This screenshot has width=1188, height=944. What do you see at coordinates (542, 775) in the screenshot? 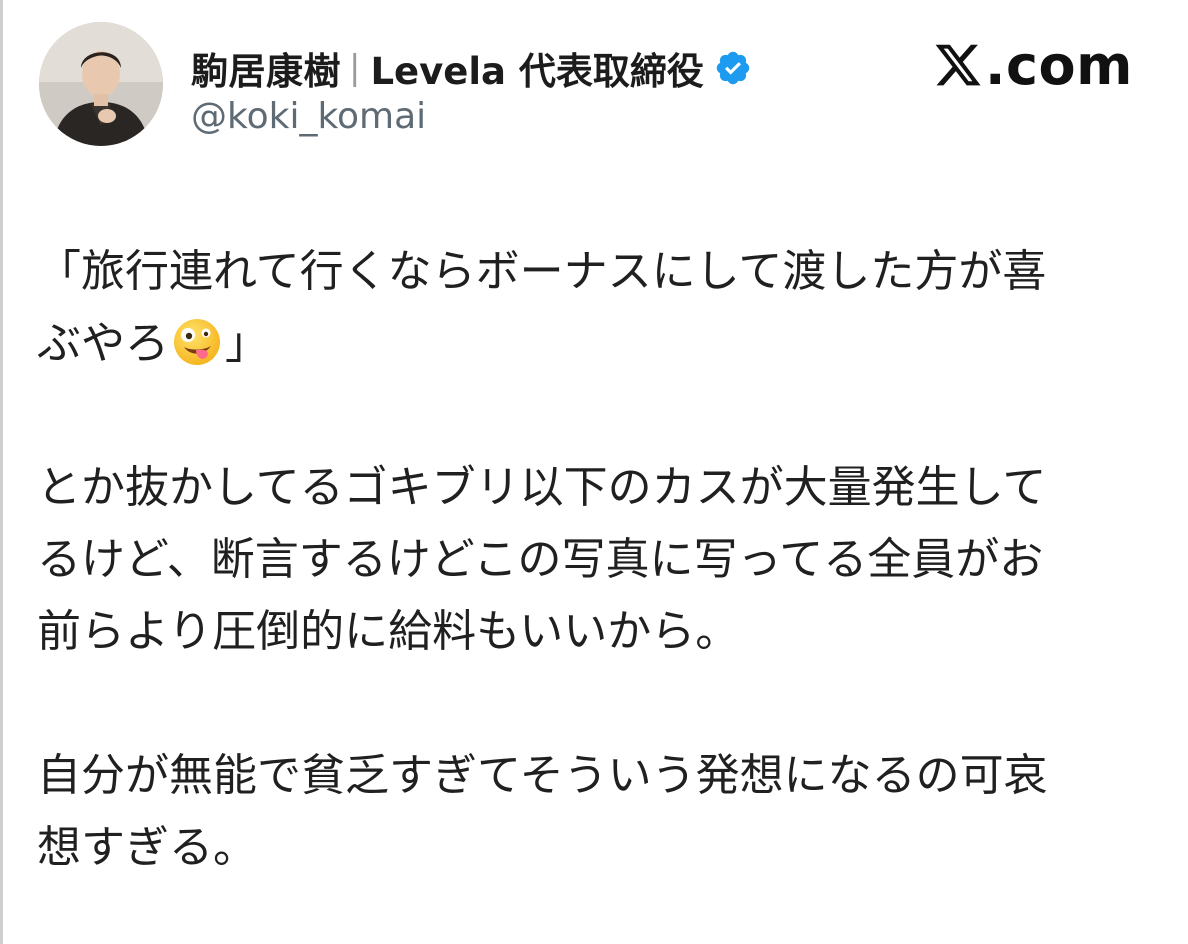
I see `body-line: 自分が無能で貧乏すぎてそういう発想になるの可哀` at bounding box center [542, 775].